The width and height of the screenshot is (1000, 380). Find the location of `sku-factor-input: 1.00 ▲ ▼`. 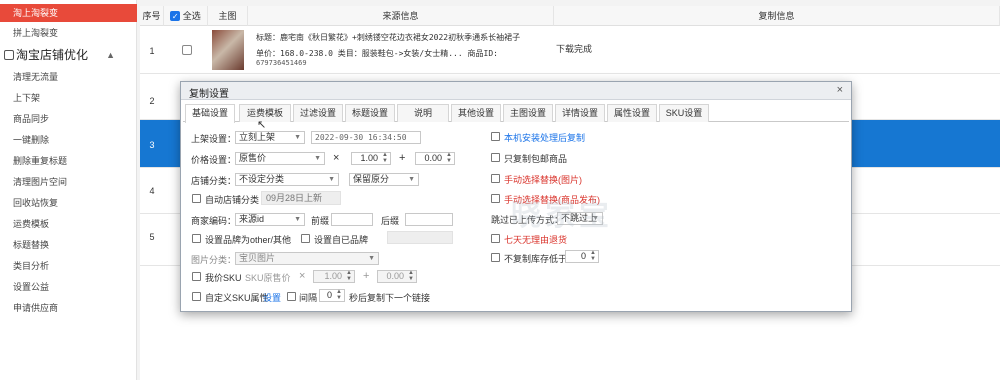

sku-factor-input: 1.00 ▲ ▼ is located at coordinates (334, 276).